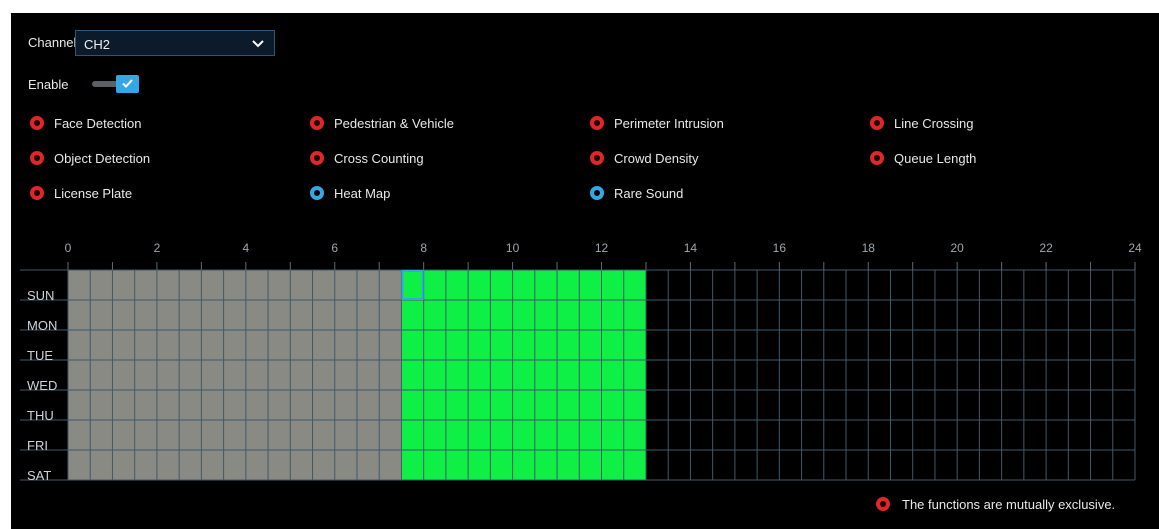  I want to click on hour-label: 8, so click(423, 248).